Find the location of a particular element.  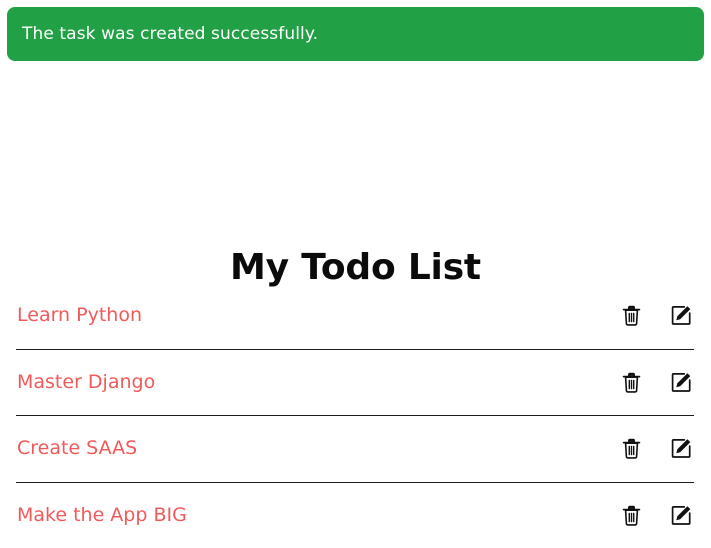

todo-list-item: Create SAAS is located at coordinates (355, 448).